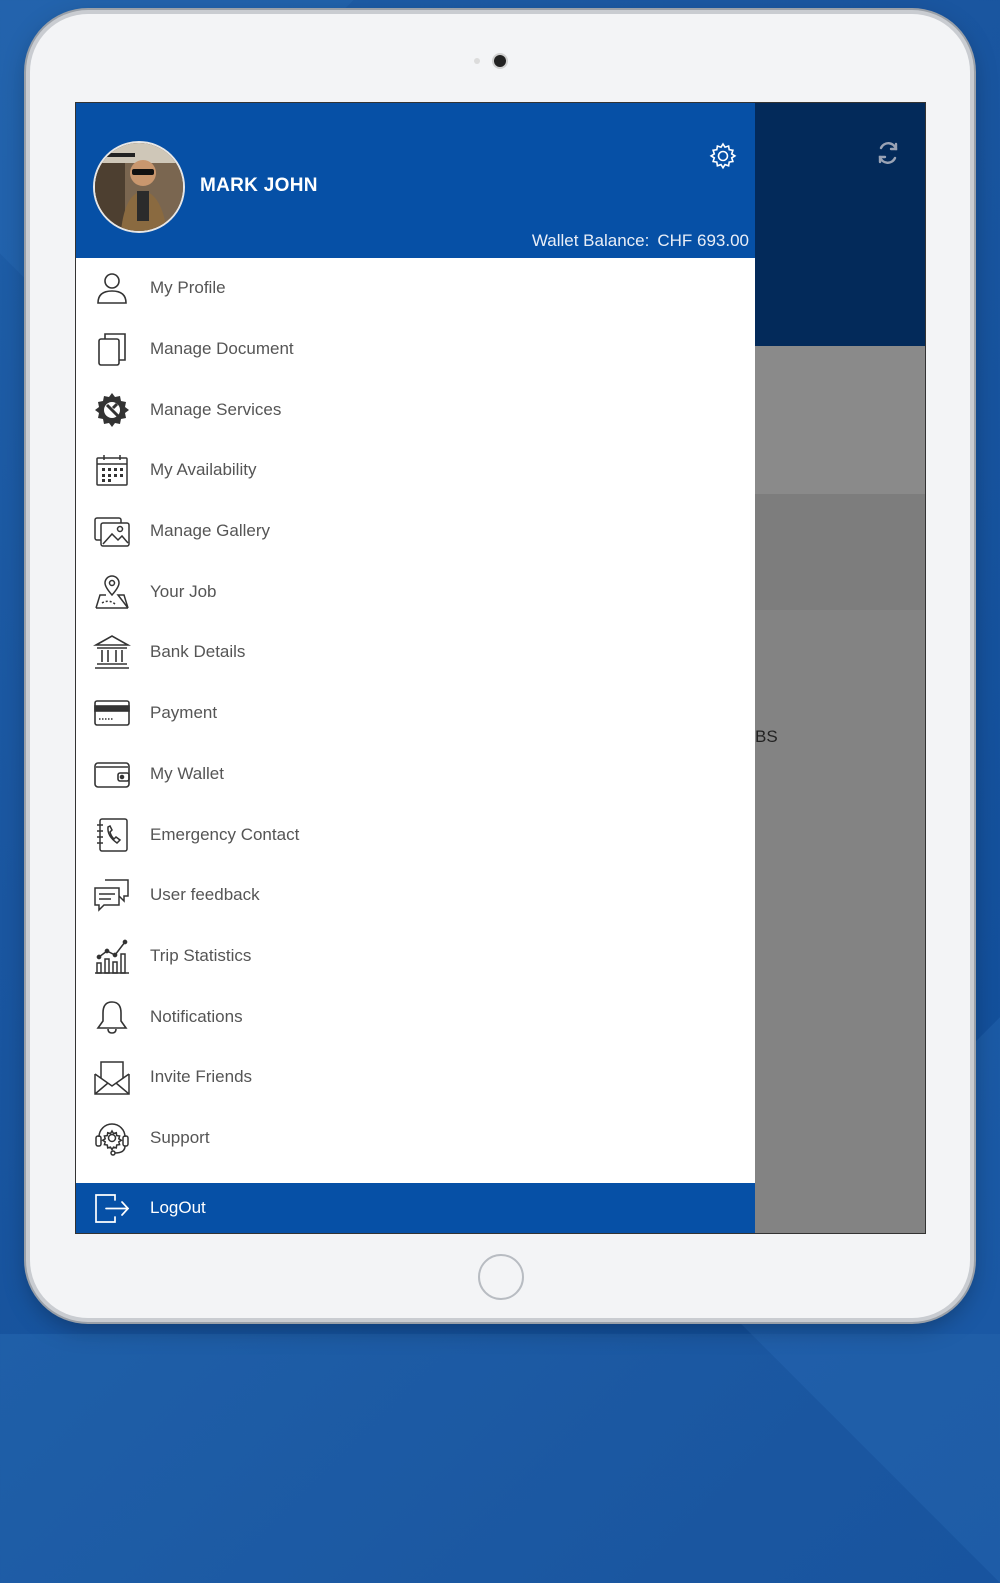  I want to click on menu-item-payment: Payment, so click(415, 713).